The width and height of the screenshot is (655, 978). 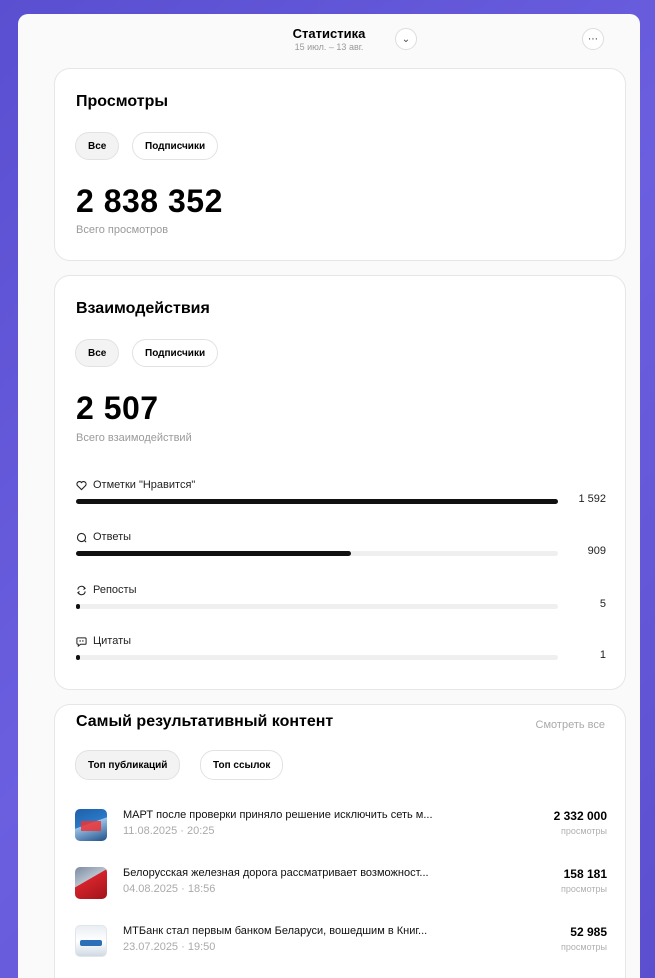 I want to click on post-date: 04.08.2025 · 18:56, so click(x=169, y=889).